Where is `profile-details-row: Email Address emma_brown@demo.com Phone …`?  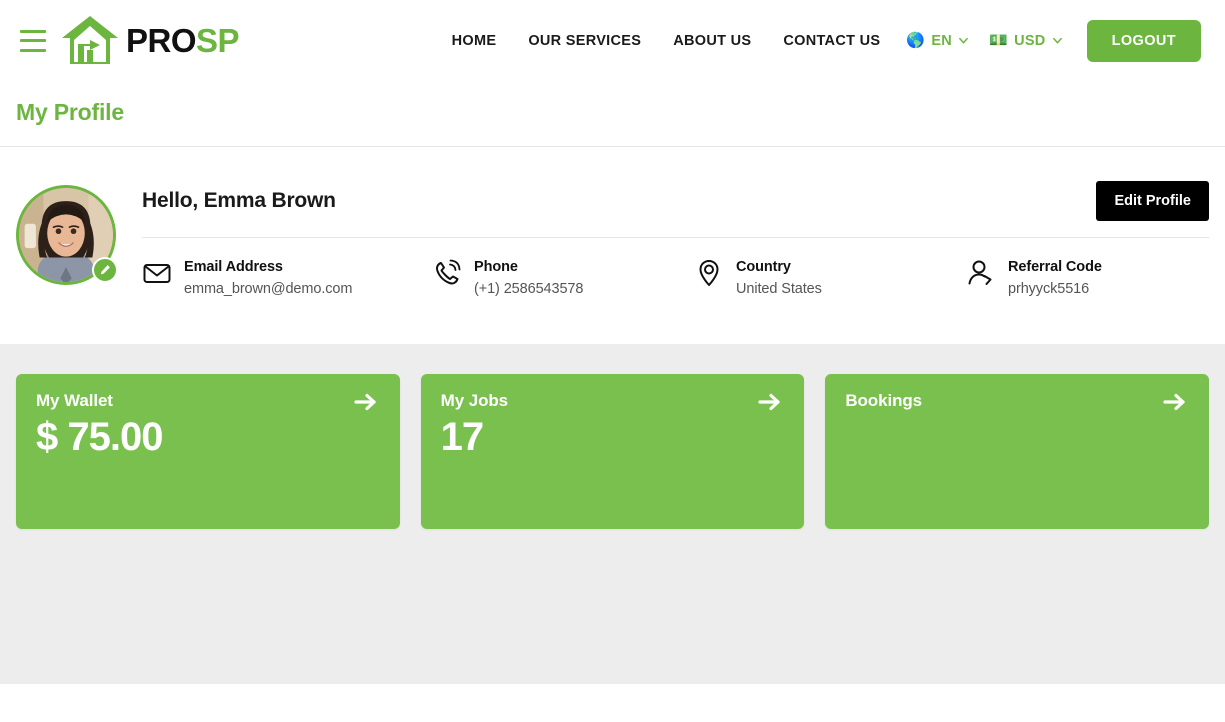 profile-details-row: Email Address emma_brown@demo.com Phone … is located at coordinates (675, 269).